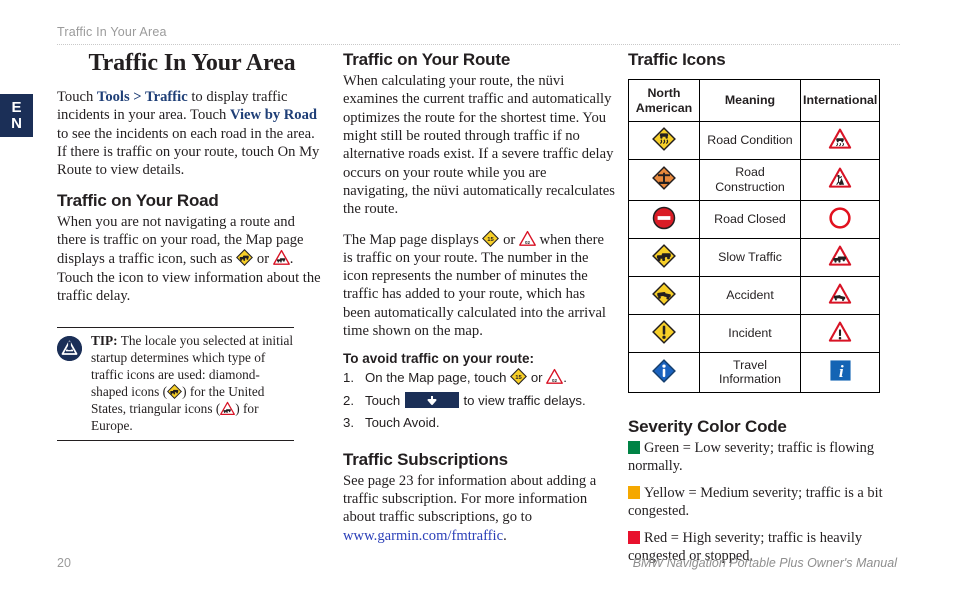 The height and width of the screenshot is (608, 954). I want to click on triangle-road-construction-icon, so click(840, 178).